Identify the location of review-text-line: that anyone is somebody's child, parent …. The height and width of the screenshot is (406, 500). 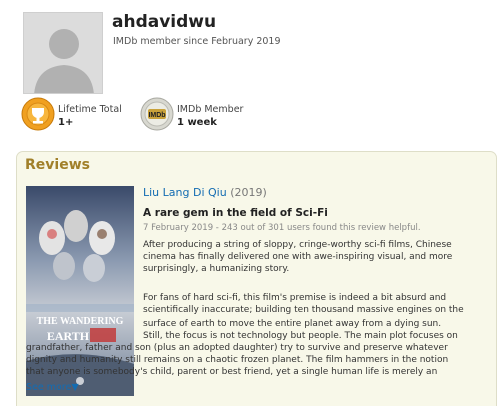
(232, 372).